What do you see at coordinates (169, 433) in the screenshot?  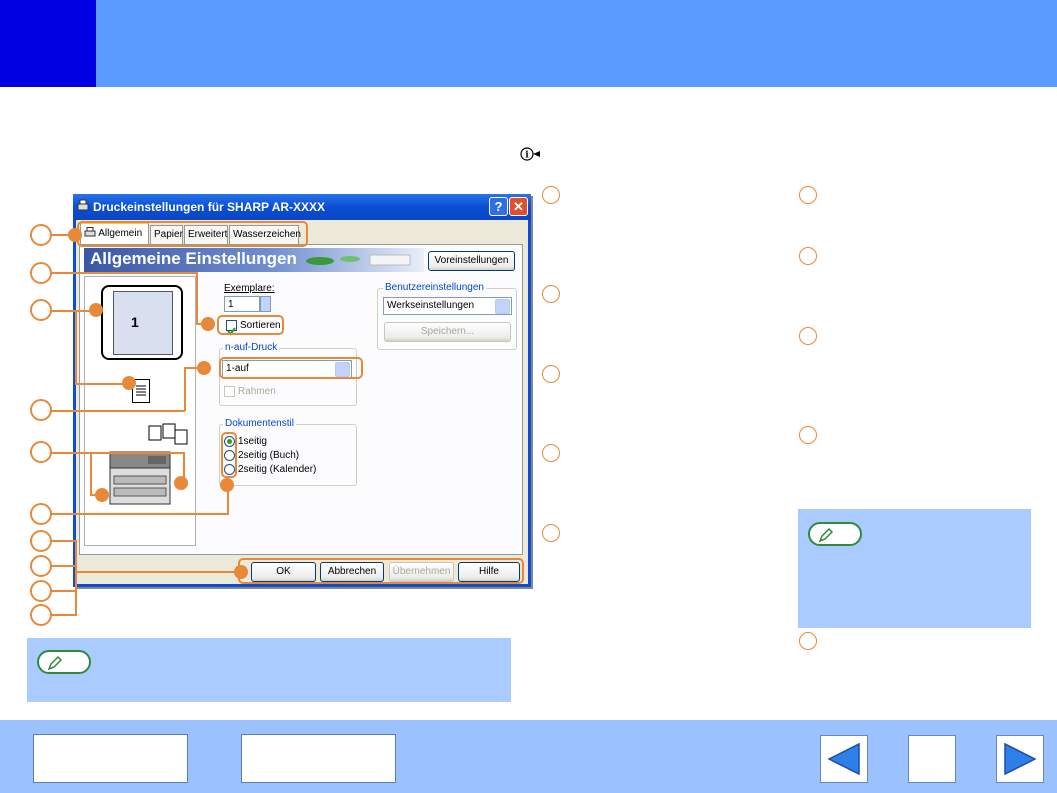 I see `duplex-pages-icon` at bounding box center [169, 433].